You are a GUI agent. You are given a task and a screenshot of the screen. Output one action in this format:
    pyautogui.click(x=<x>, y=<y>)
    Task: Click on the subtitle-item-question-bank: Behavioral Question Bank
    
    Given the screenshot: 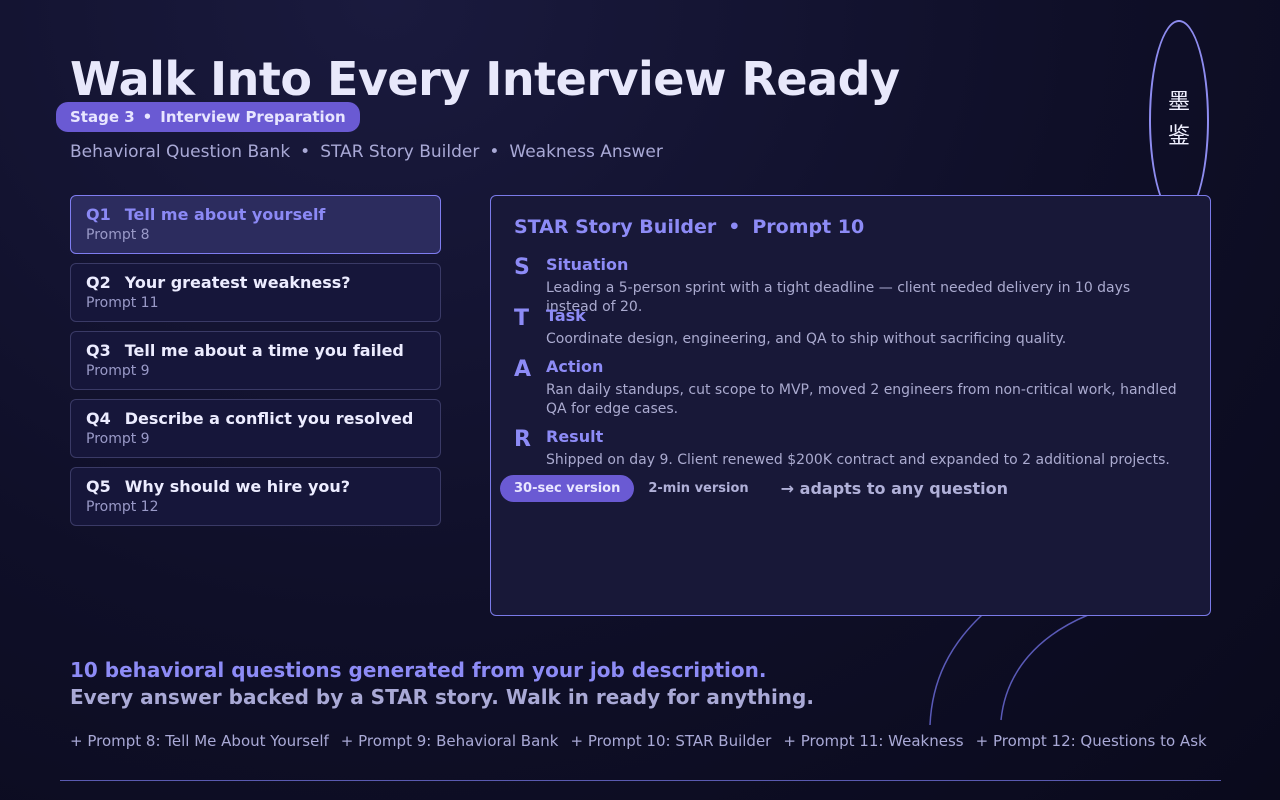 What is the action you would take?
    pyautogui.click(x=180, y=152)
    